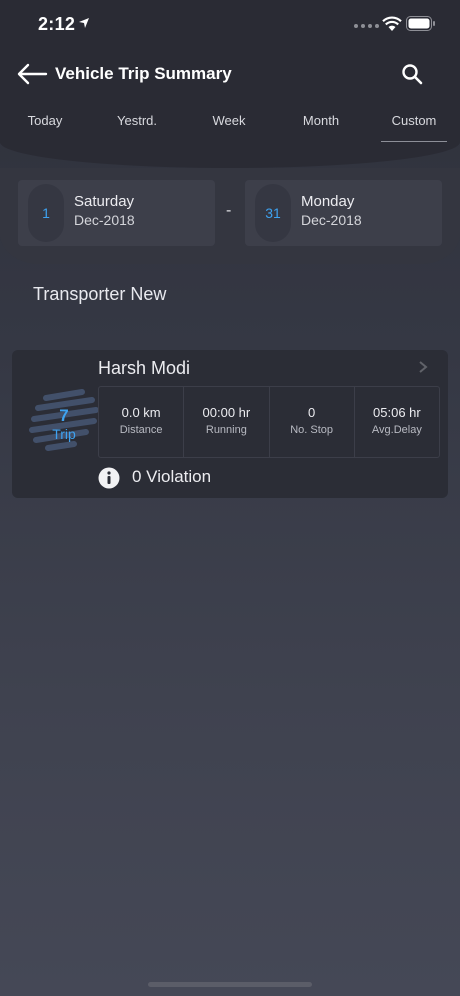 The height and width of the screenshot is (996, 460). I want to click on from-day-number: 1, so click(46, 213).